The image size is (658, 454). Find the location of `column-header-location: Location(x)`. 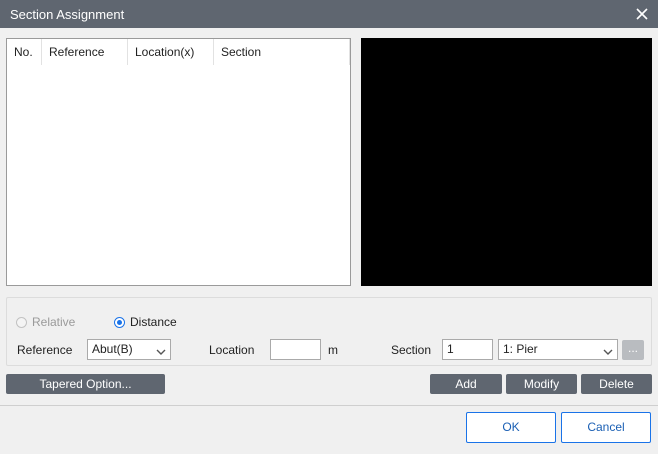

column-header-location: Location(x) is located at coordinates (171, 52).